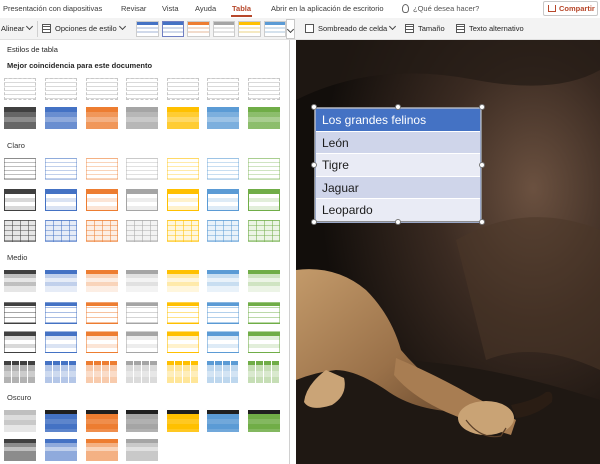 This screenshot has width=600, height=464. Describe the element at coordinates (440, 8) in the screenshot. I see `search-box: ¿Qué desea hacer?` at that location.